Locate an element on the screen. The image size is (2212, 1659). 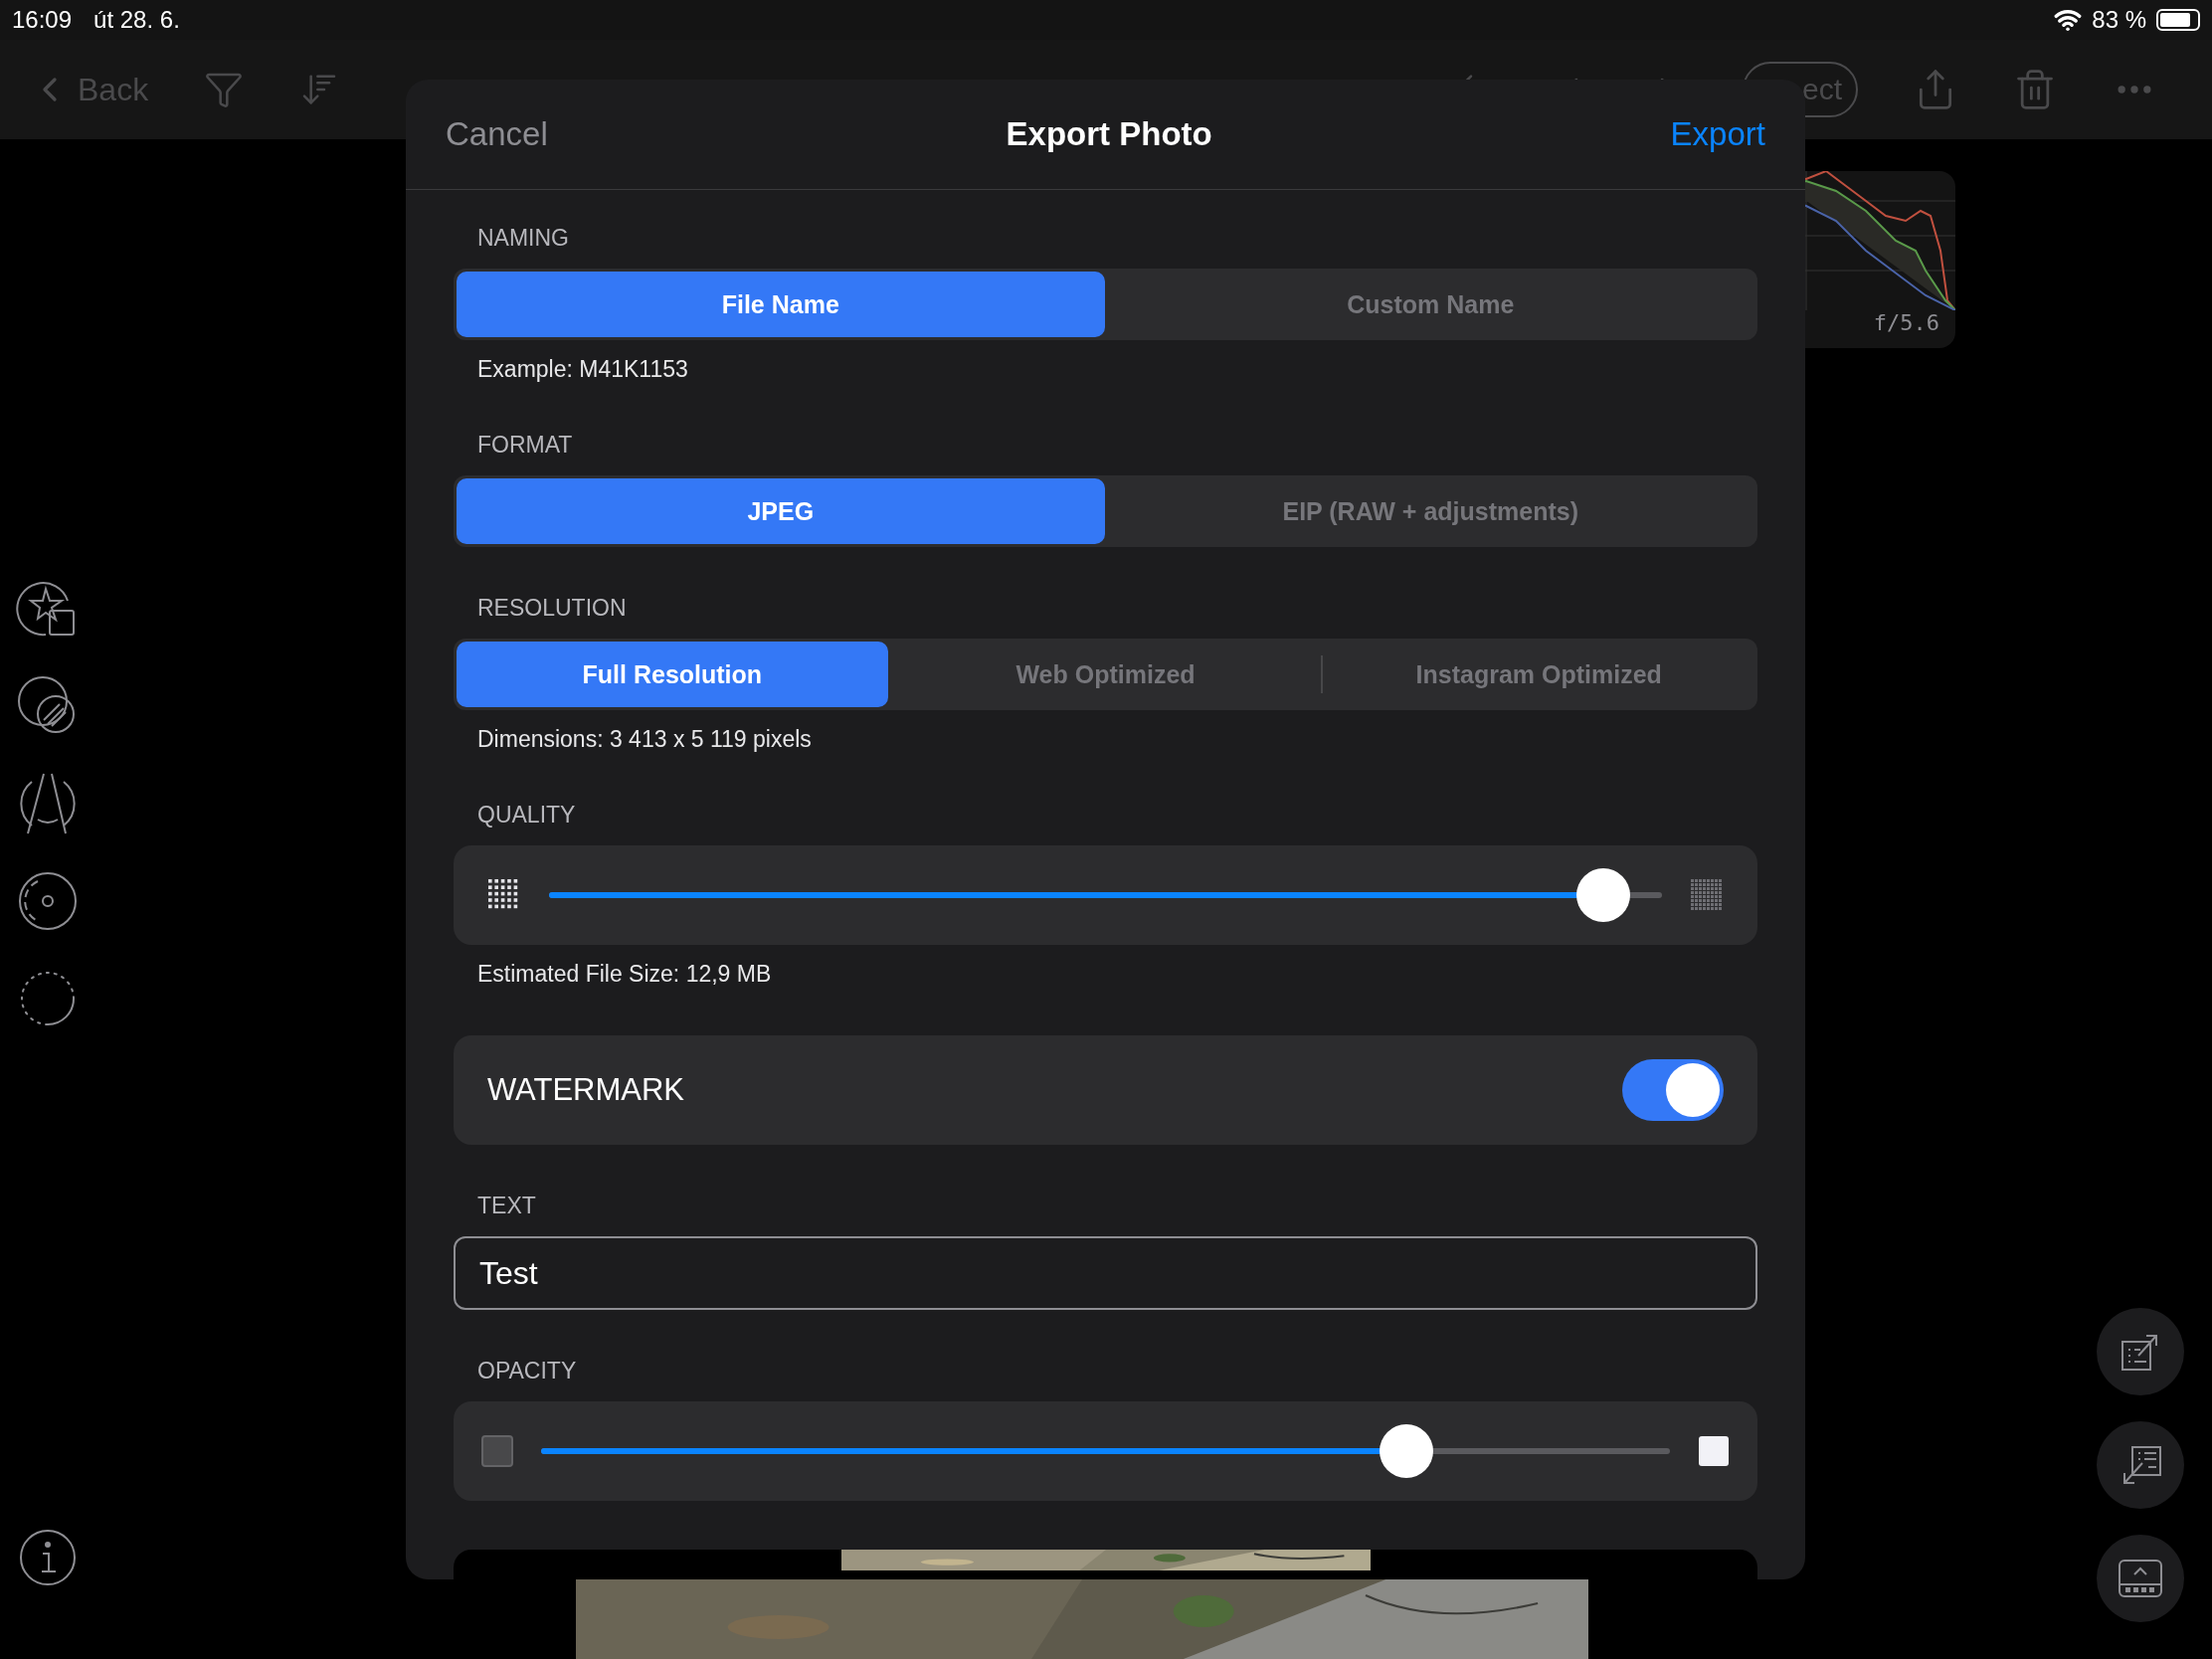
section-label: FORMAT is located at coordinates (525, 445).